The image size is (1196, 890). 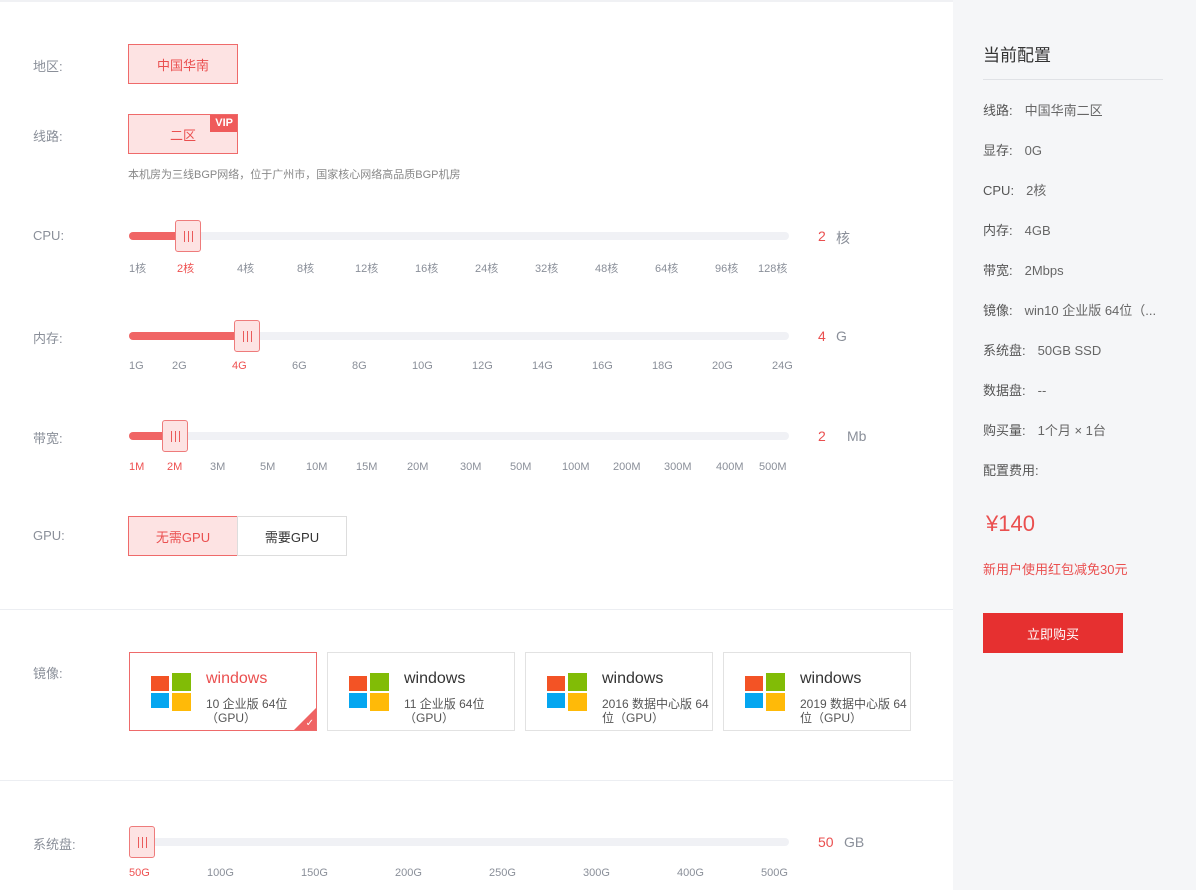 What do you see at coordinates (223, 691) in the screenshot?
I see `image-option-card: windows 10 企业版 64位（GPU） ✓` at bounding box center [223, 691].